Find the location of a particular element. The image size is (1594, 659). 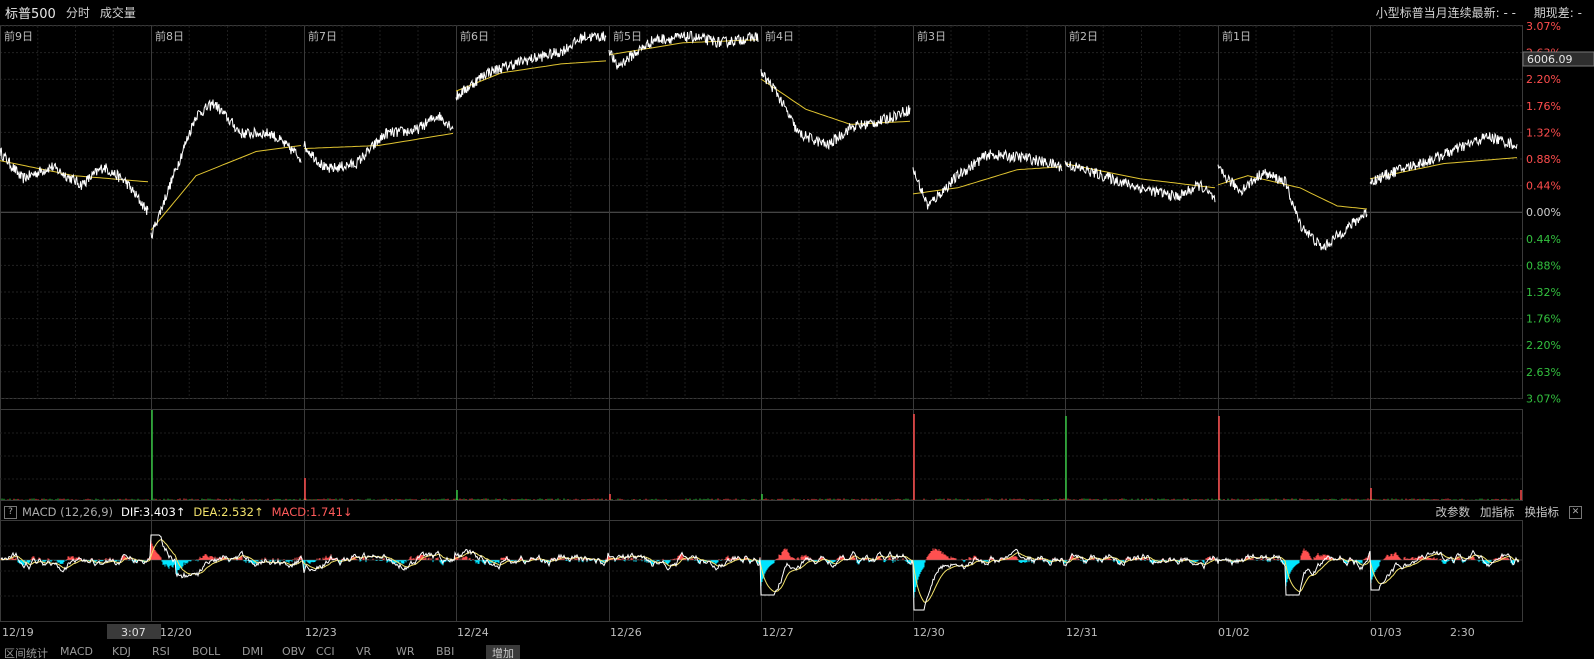

close-icon: ✕ is located at coordinates (1575, 512).